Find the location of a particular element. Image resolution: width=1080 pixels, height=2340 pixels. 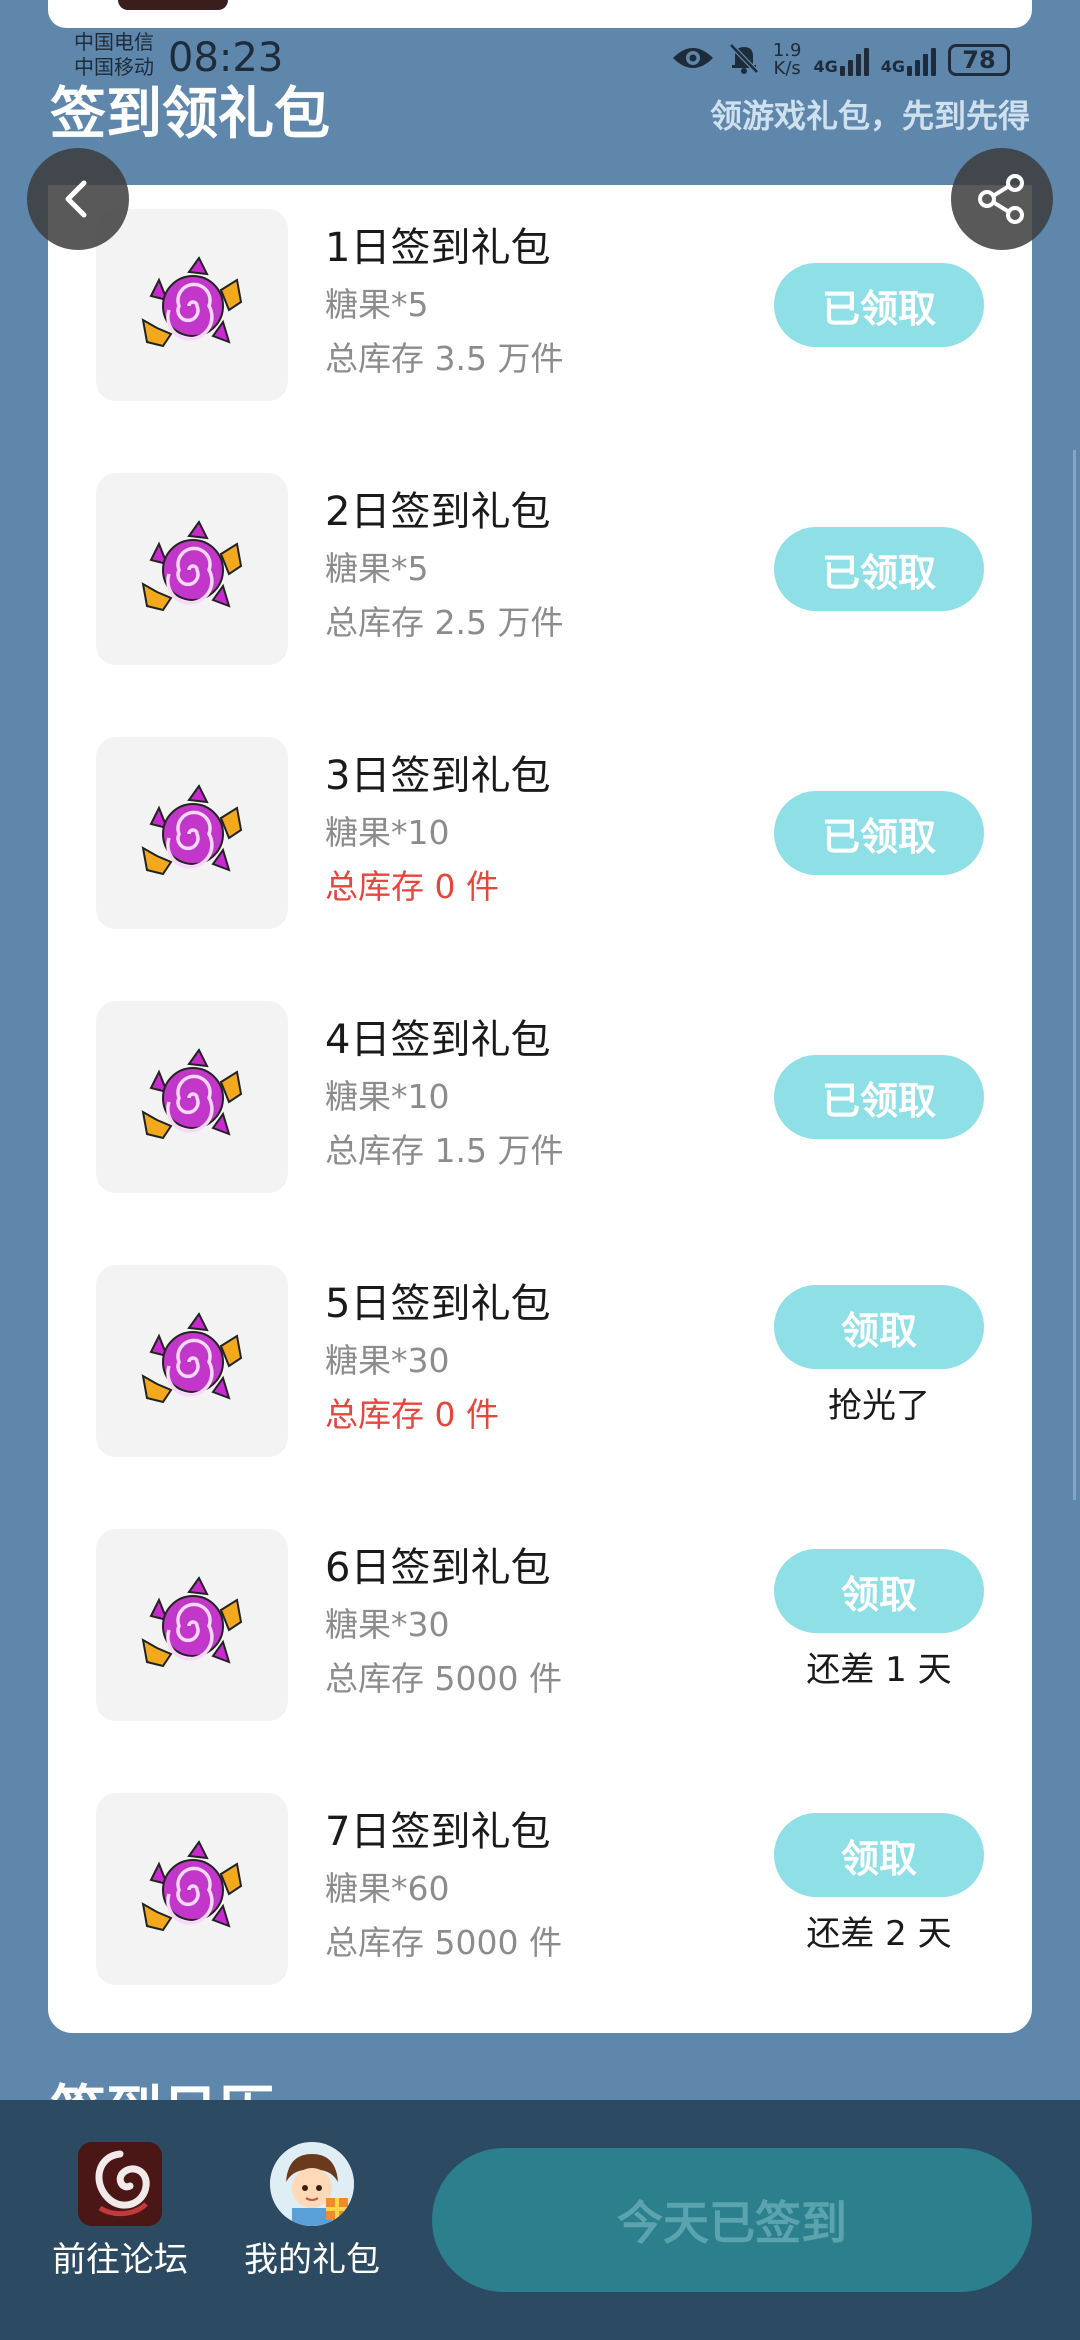

carrier-1: 中国电信 is located at coordinates (114, 42).